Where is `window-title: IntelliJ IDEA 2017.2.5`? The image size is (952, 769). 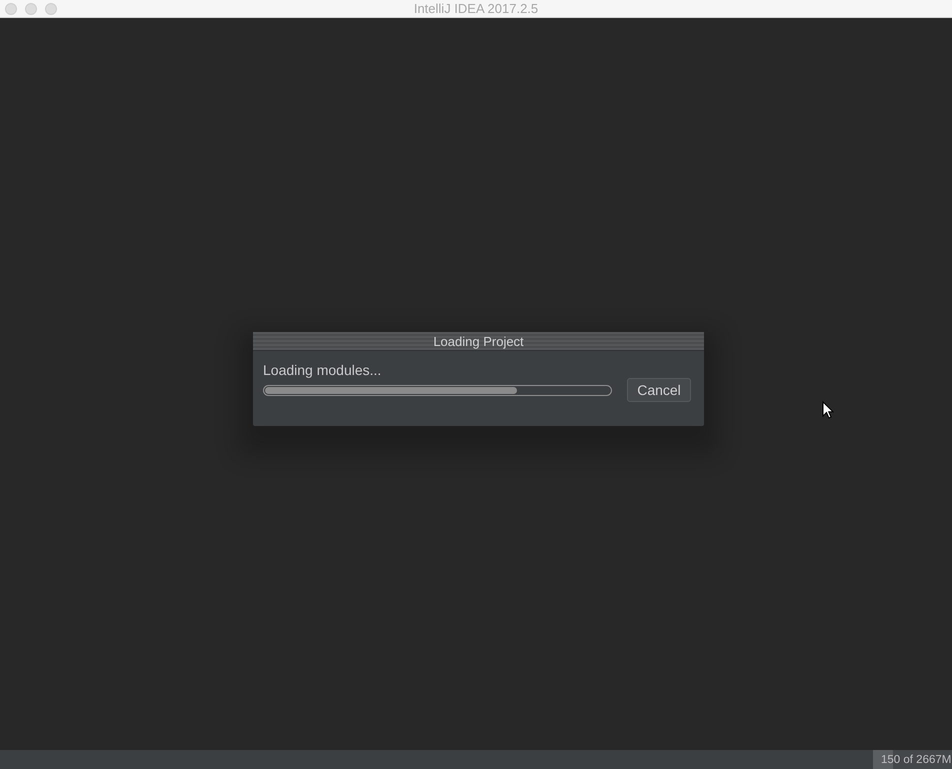 window-title: IntelliJ IDEA 2017.2.5 is located at coordinates (476, 8).